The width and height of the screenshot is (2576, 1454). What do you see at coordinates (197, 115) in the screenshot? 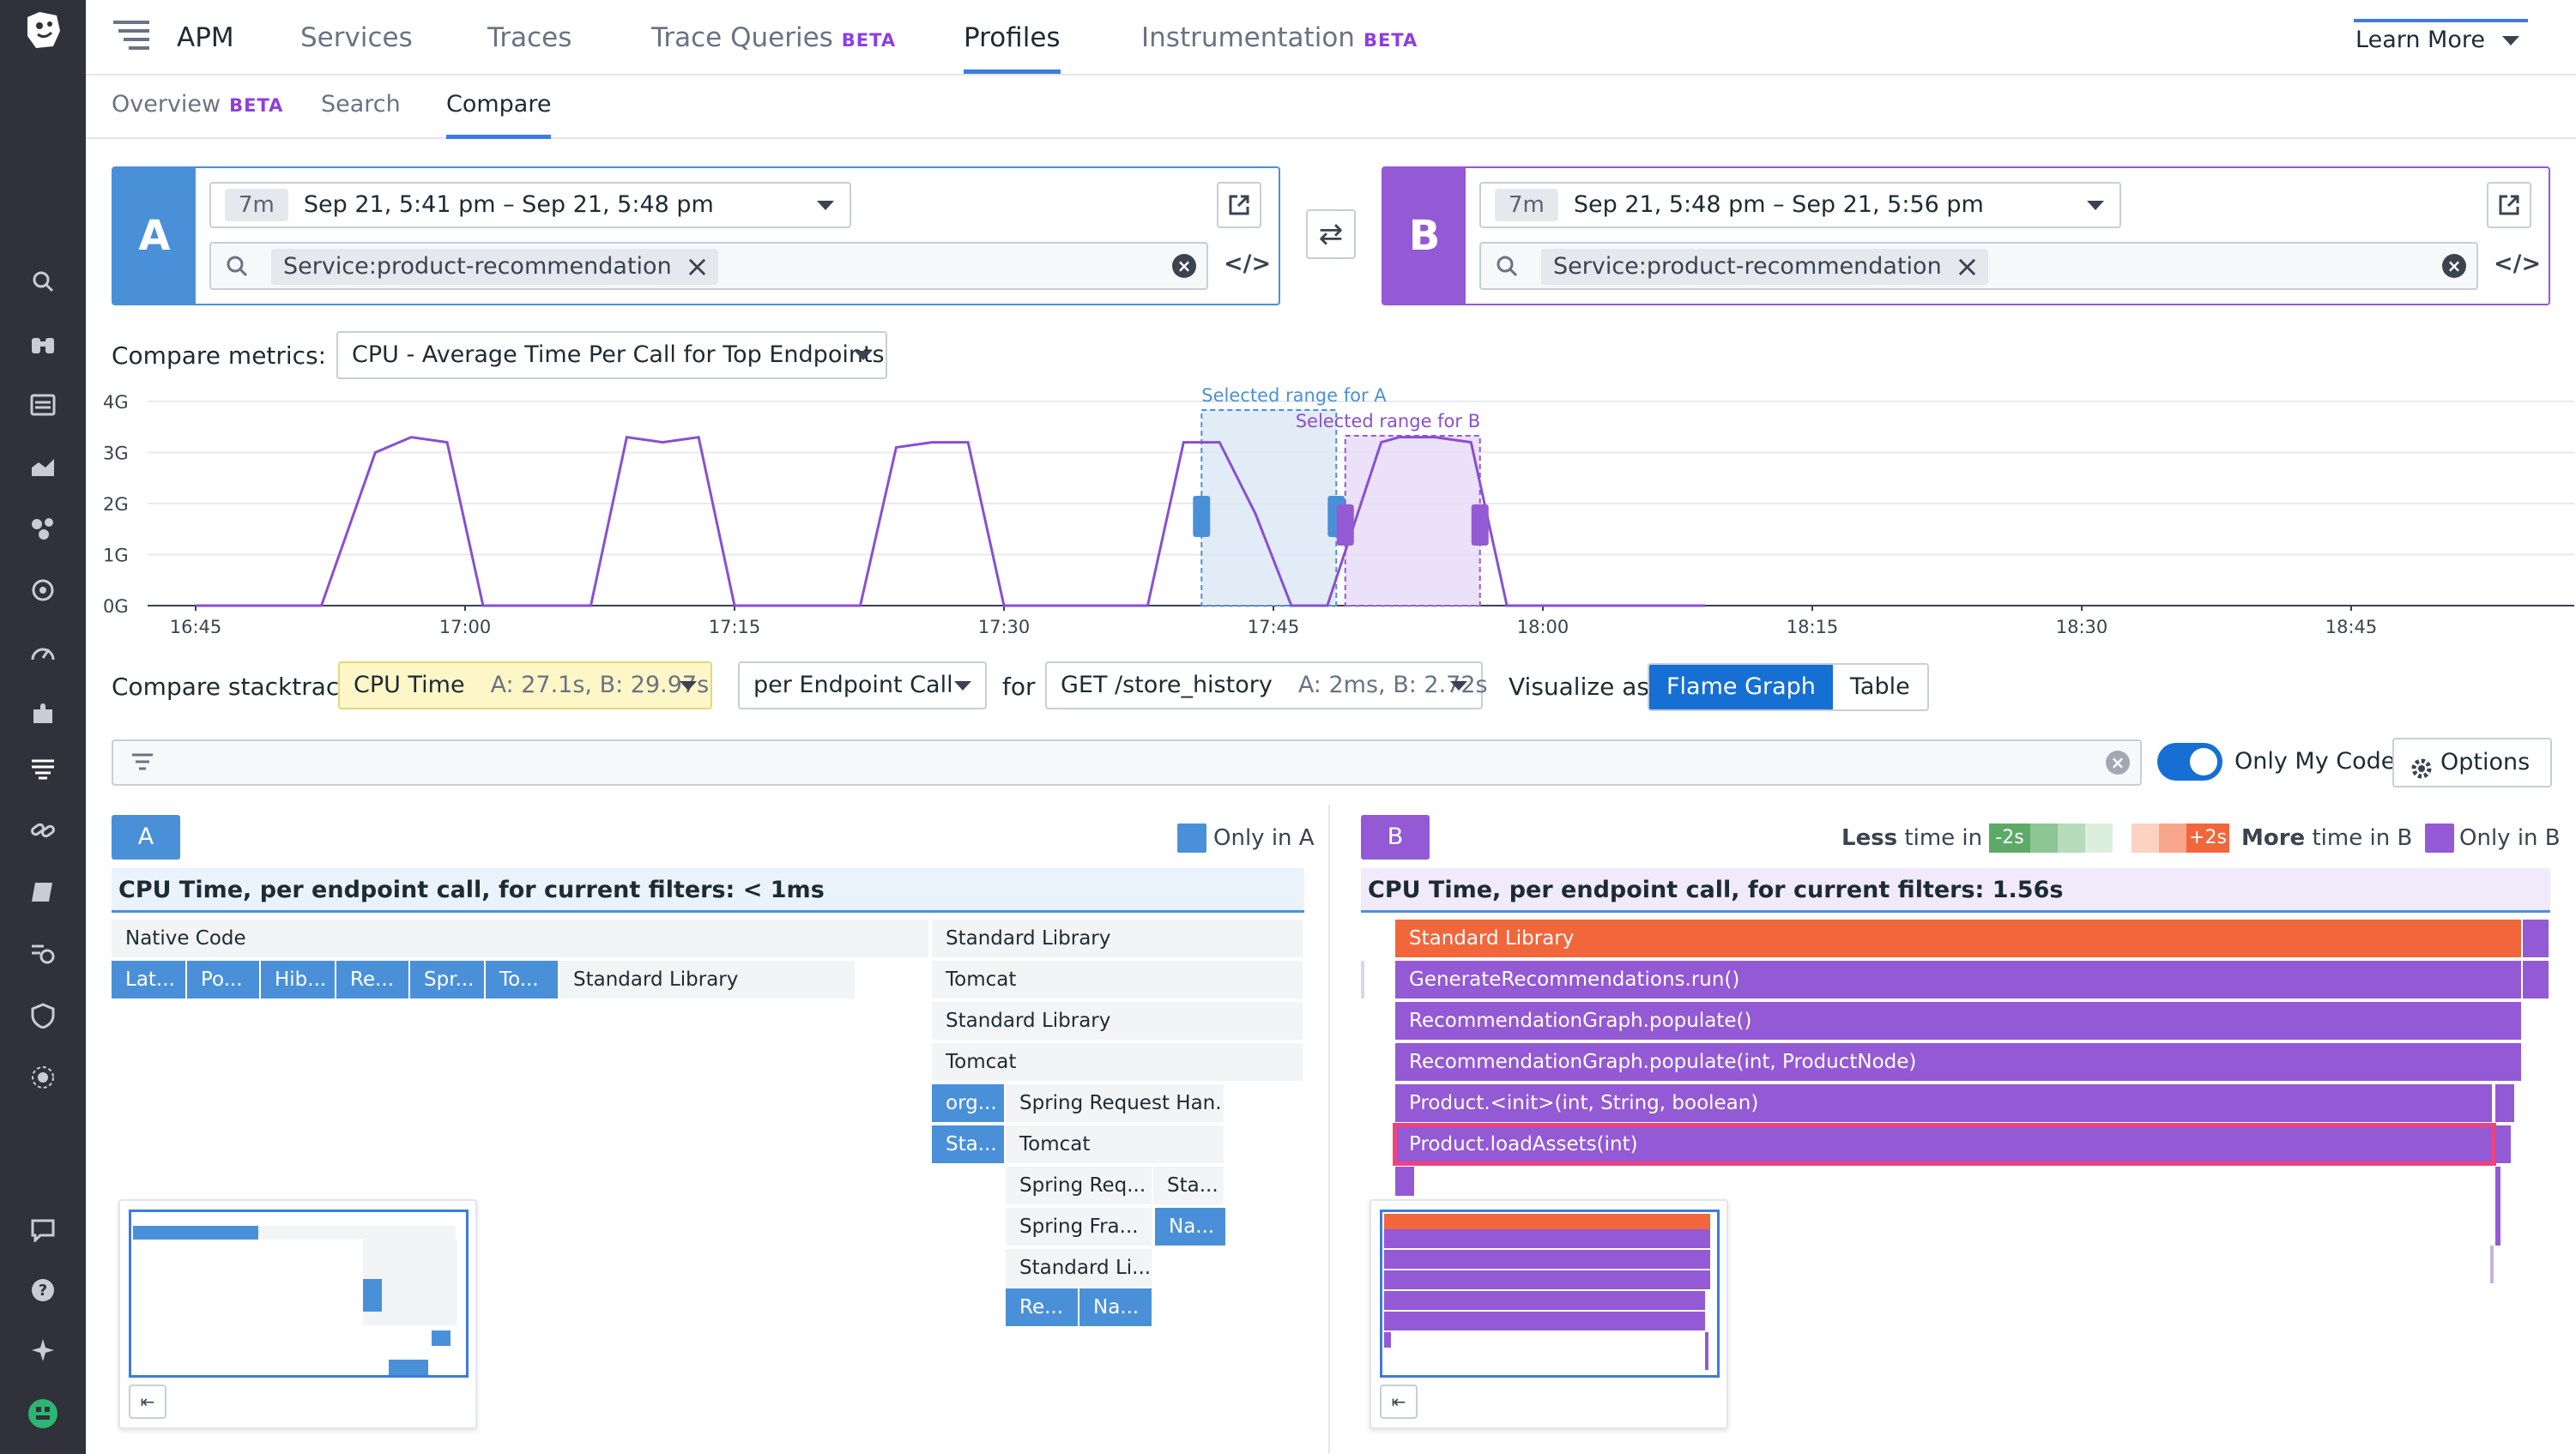
I see `tab-overview: Overview BETA` at bounding box center [197, 115].